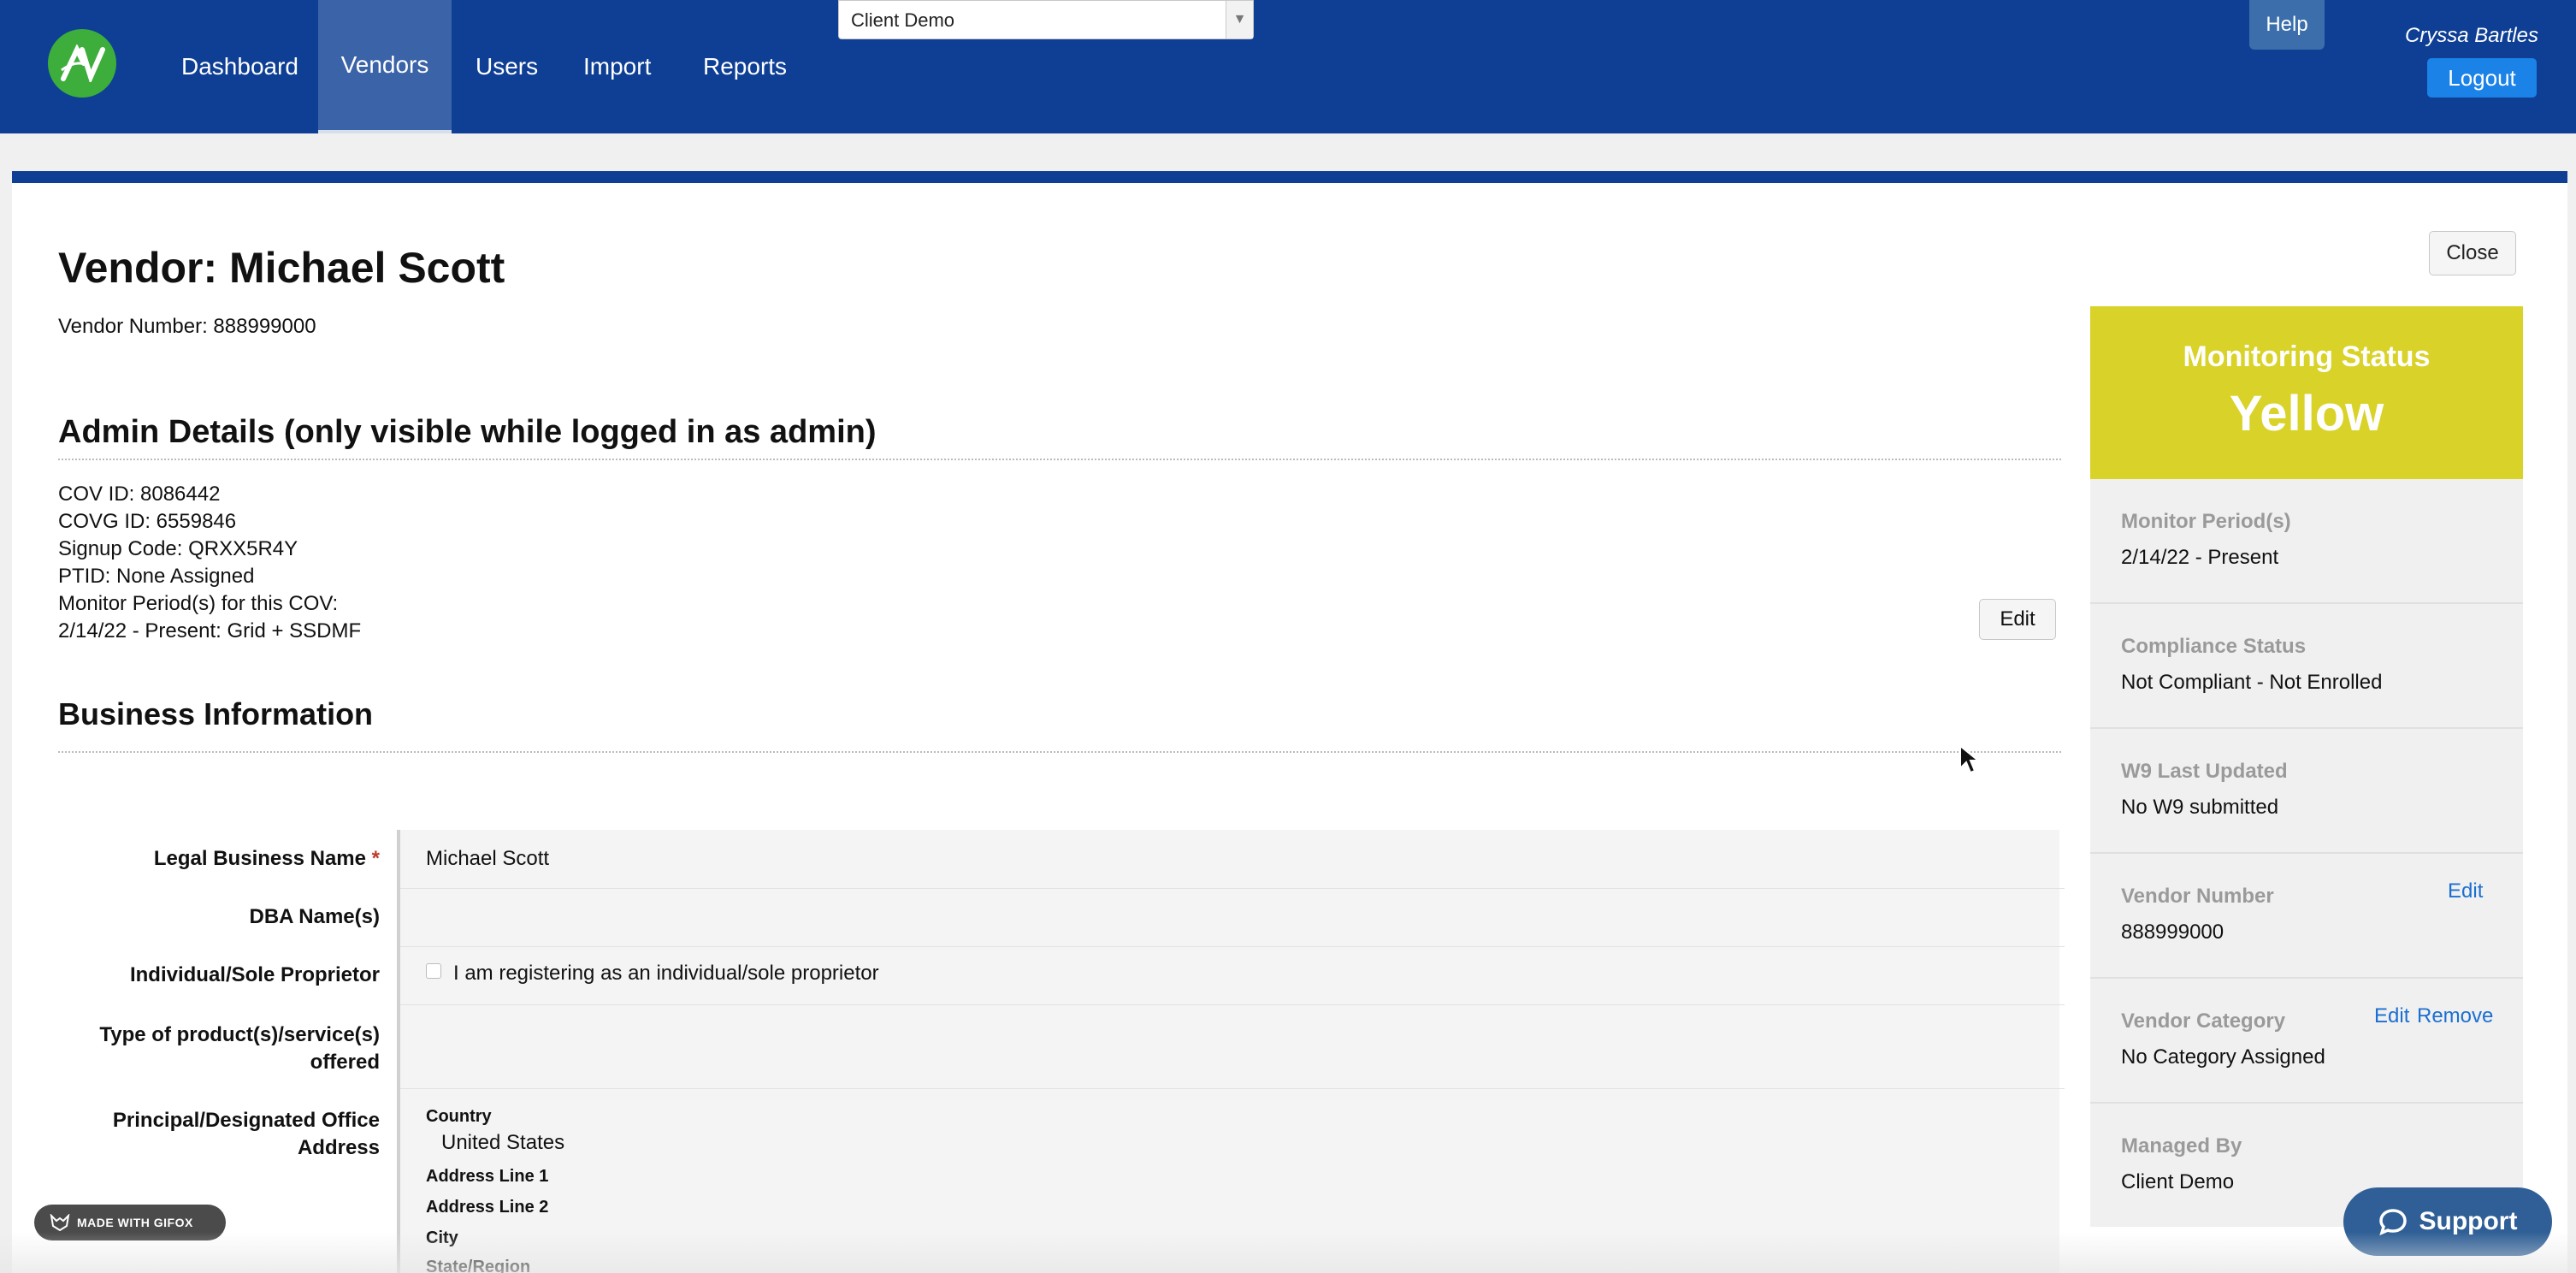  What do you see at coordinates (2472, 253) in the screenshot?
I see `close-button: Close` at bounding box center [2472, 253].